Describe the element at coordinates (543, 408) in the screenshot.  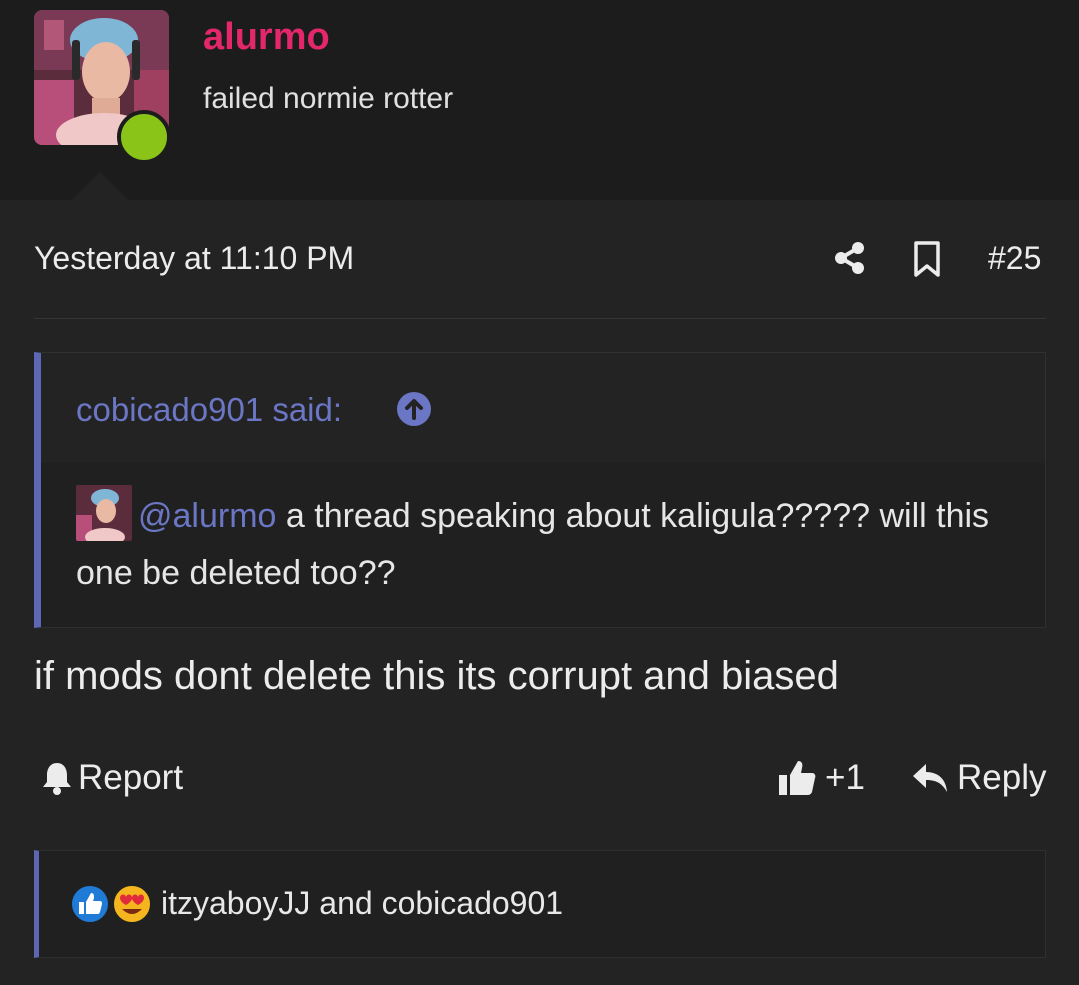
I see `quote-header: cobicado901 said:` at that location.